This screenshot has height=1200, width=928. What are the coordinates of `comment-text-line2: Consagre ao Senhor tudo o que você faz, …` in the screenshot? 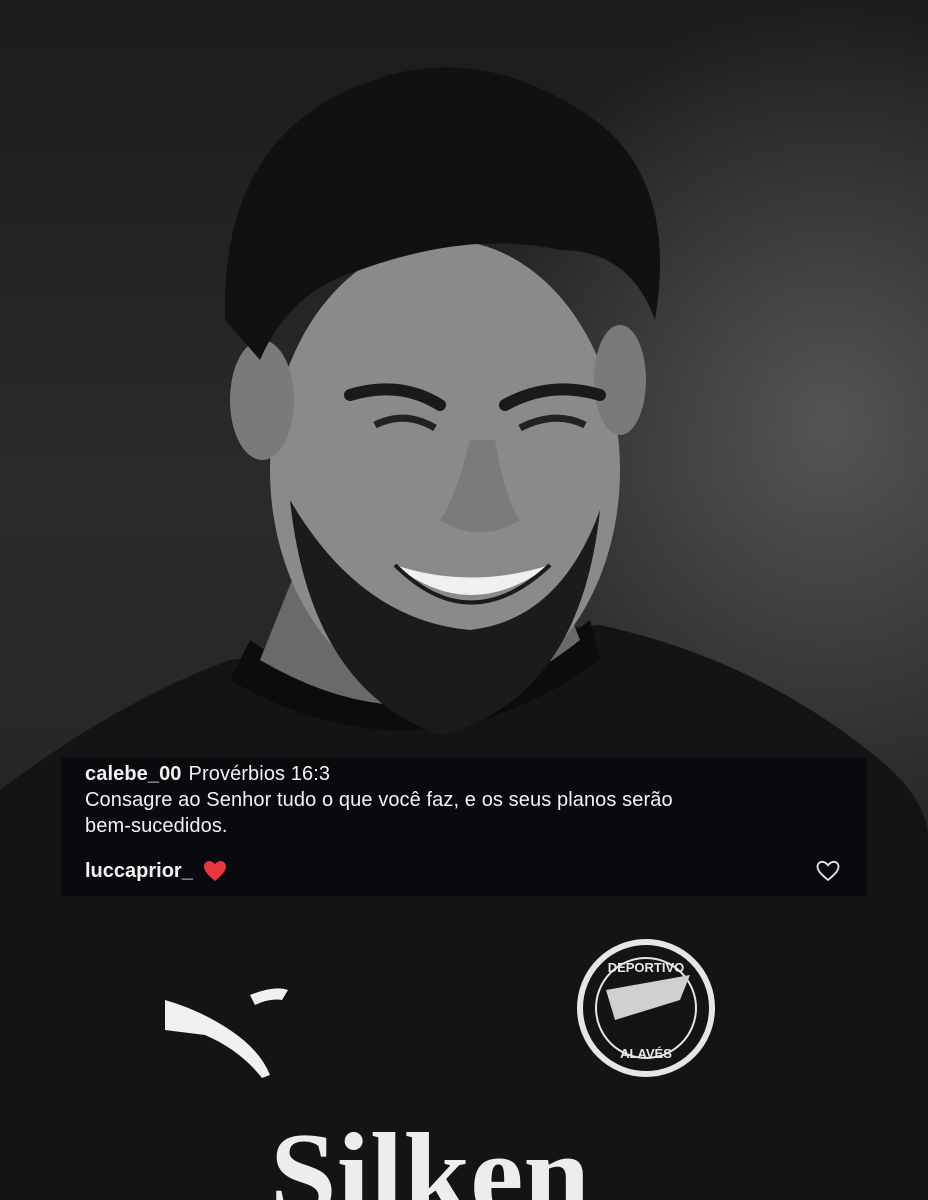 It's located at (379, 800).